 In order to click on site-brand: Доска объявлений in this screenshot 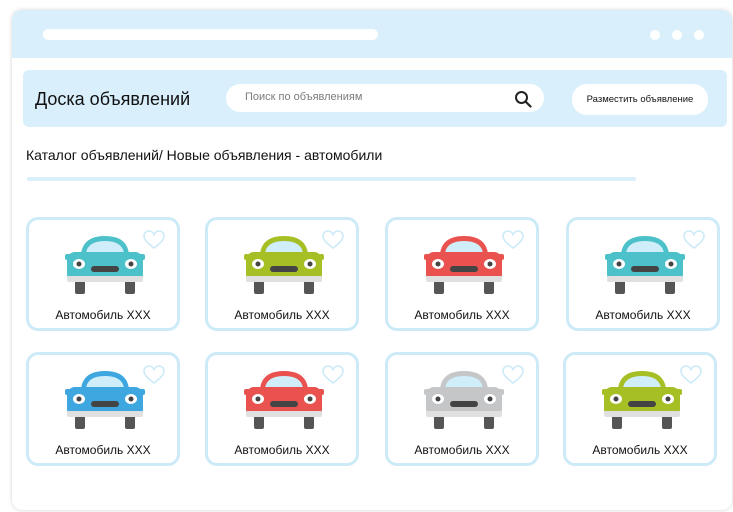, I will do `click(112, 99)`.